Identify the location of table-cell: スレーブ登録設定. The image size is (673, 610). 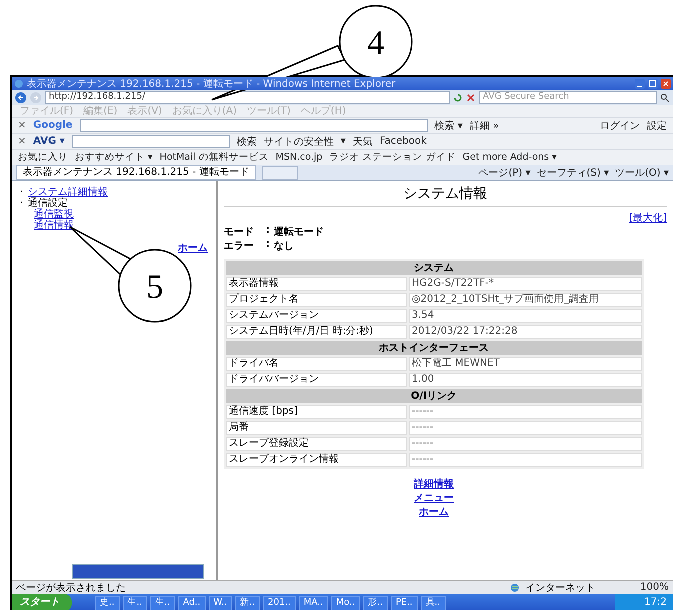
(316, 444).